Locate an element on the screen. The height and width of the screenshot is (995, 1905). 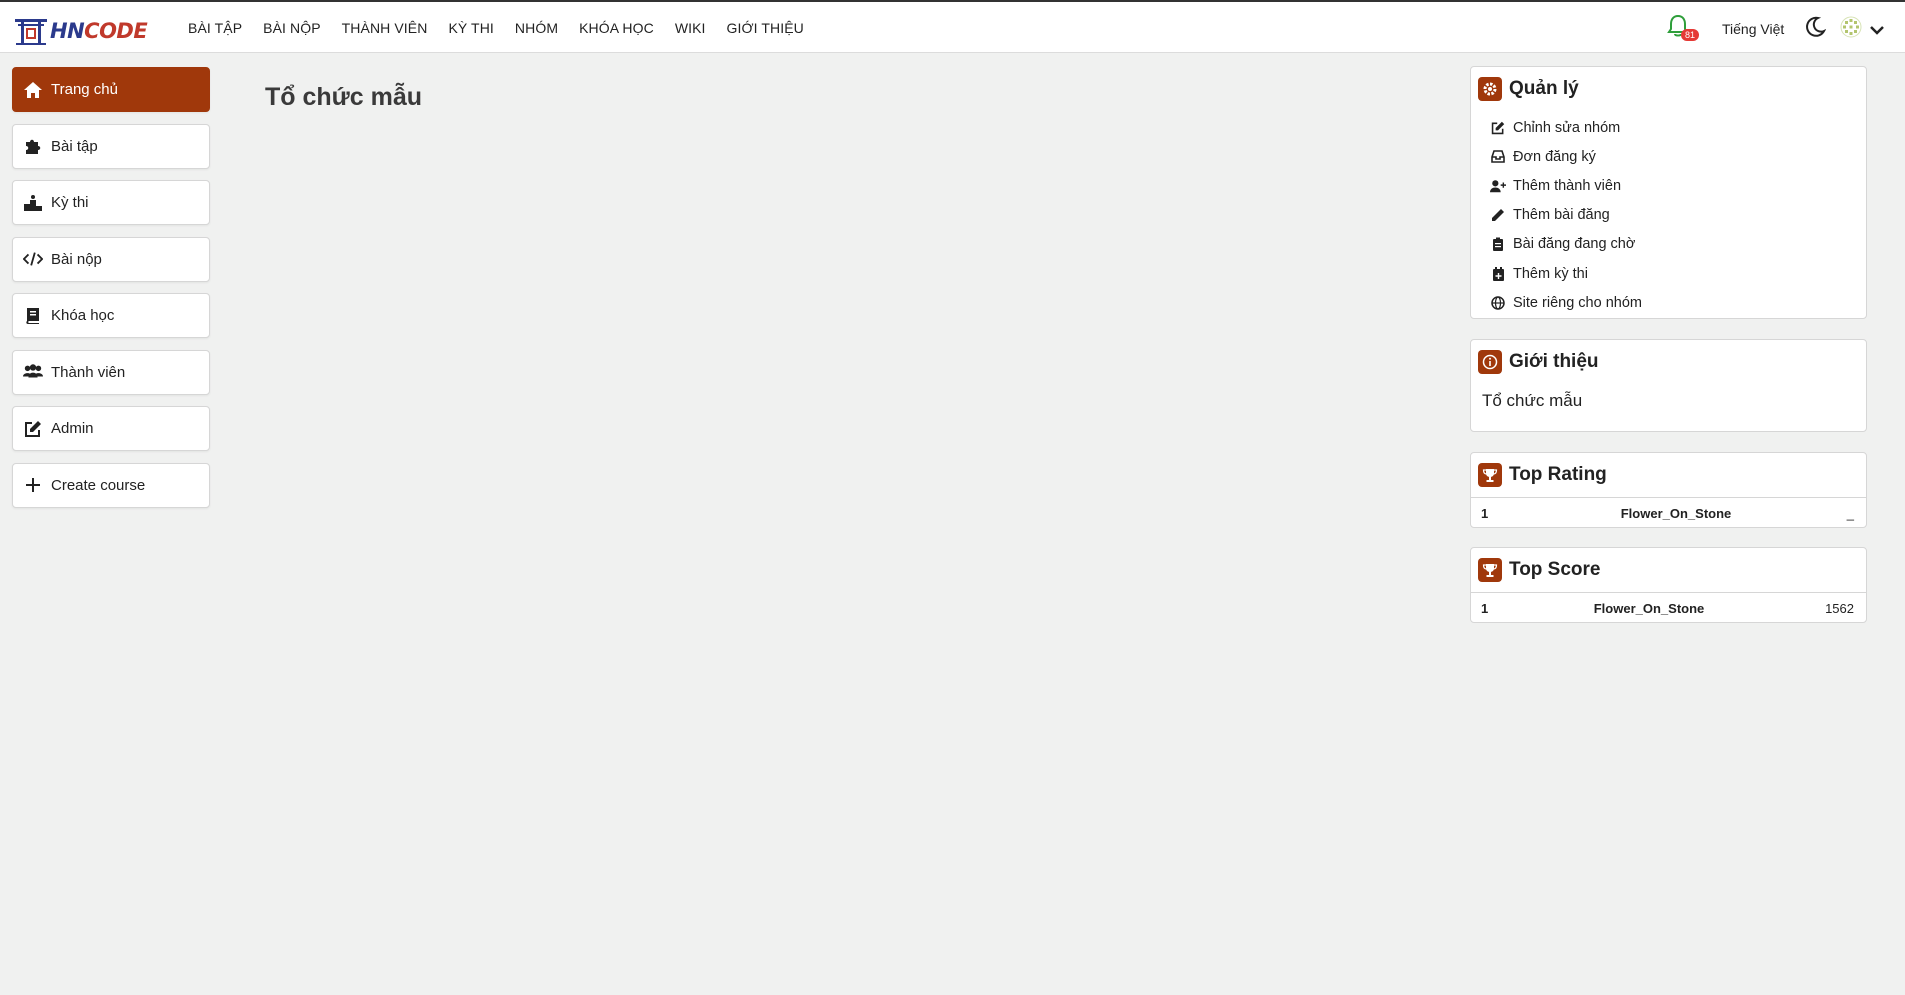
sidebar-item-thanh-vien: Thành viên is located at coordinates (111, 372).